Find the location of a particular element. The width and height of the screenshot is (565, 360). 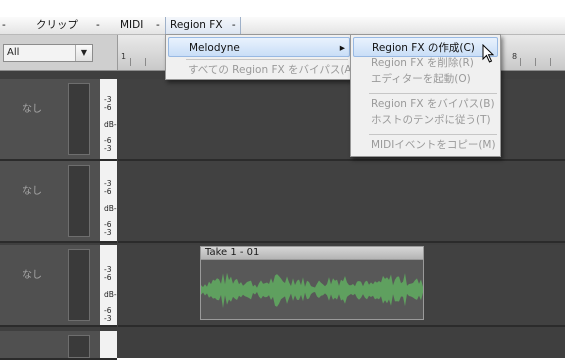

track-filter-value: All is located at coordinates (13, 52).